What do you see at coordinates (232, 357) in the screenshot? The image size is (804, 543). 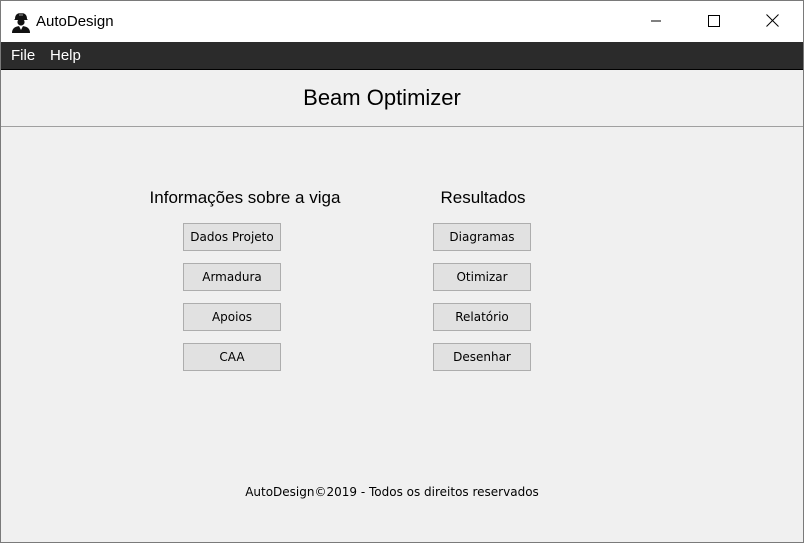 I see `caa-button: CAA` at bounding box center [232, 357].